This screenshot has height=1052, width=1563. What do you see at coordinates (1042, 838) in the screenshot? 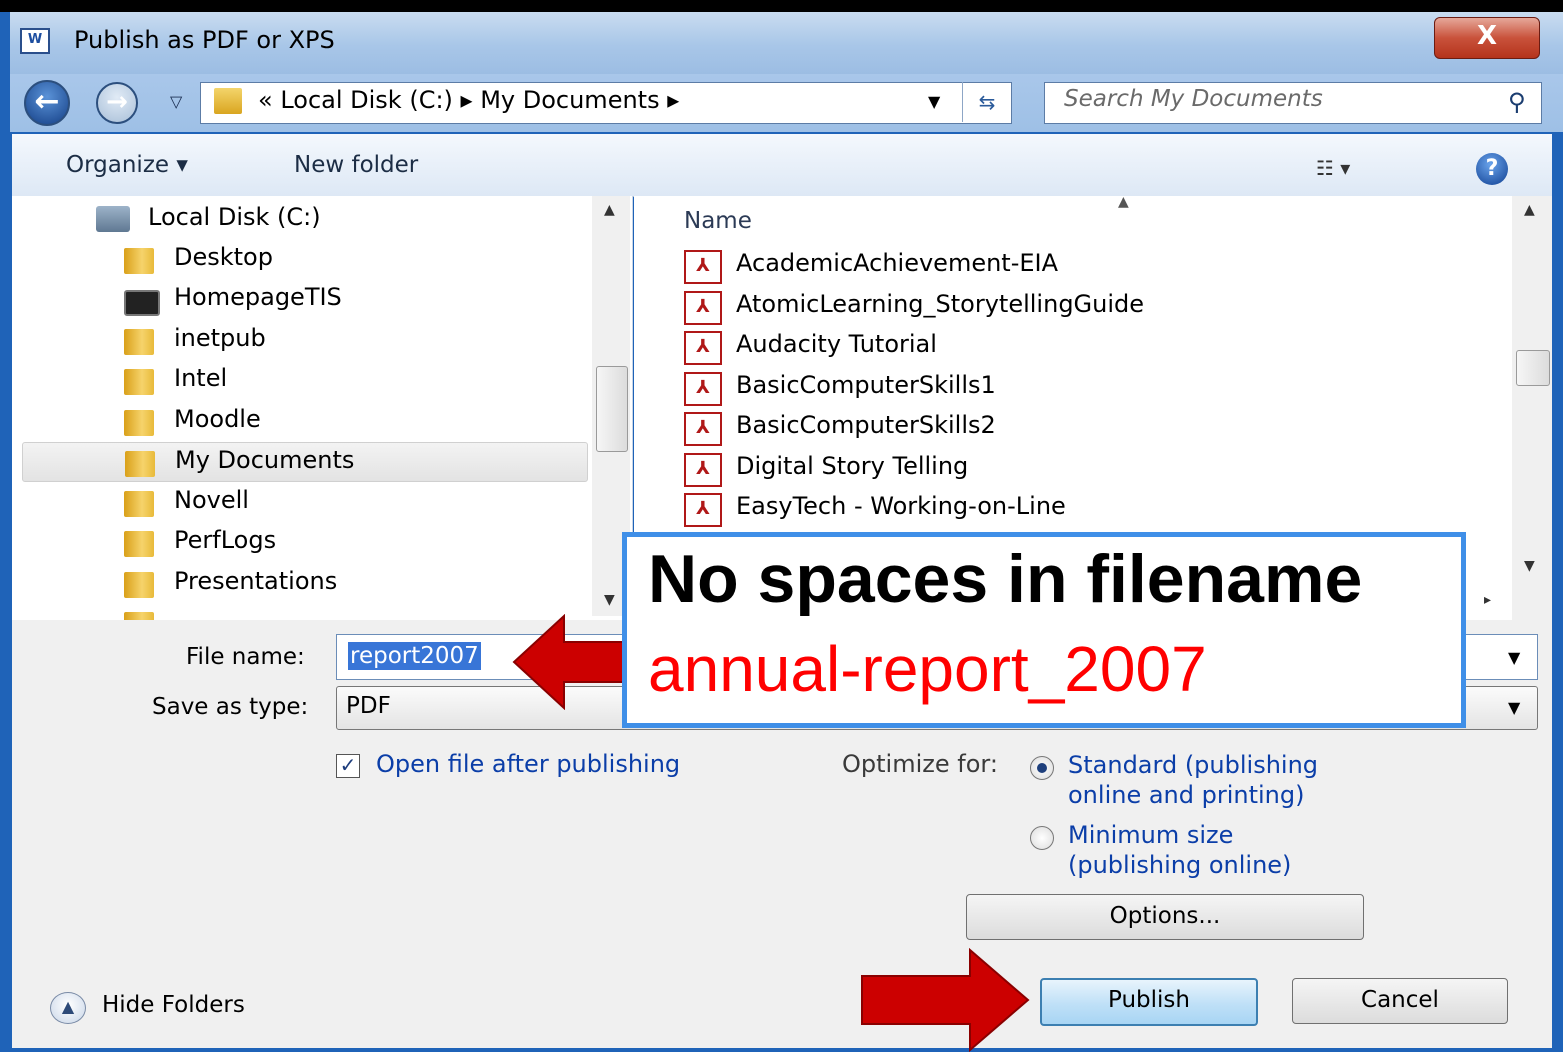
I see `minimum-size-radio` at bounding box center [1042, 838].